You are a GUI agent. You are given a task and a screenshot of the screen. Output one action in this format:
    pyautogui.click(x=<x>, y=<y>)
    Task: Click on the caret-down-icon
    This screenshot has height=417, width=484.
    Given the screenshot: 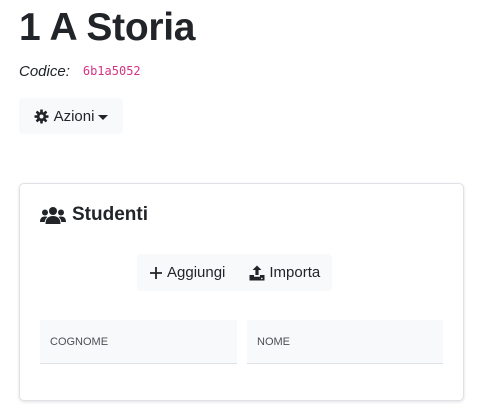 What is the action you would take?
    pyautogui.click(x=103, y=117)
    